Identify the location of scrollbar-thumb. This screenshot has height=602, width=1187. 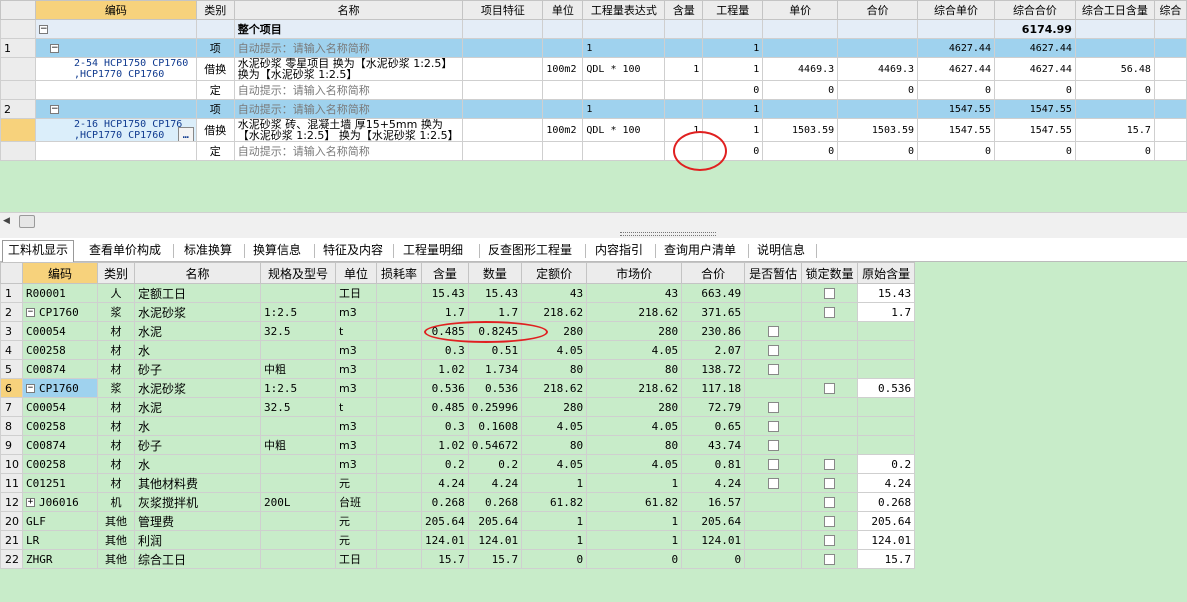
(27, 221).